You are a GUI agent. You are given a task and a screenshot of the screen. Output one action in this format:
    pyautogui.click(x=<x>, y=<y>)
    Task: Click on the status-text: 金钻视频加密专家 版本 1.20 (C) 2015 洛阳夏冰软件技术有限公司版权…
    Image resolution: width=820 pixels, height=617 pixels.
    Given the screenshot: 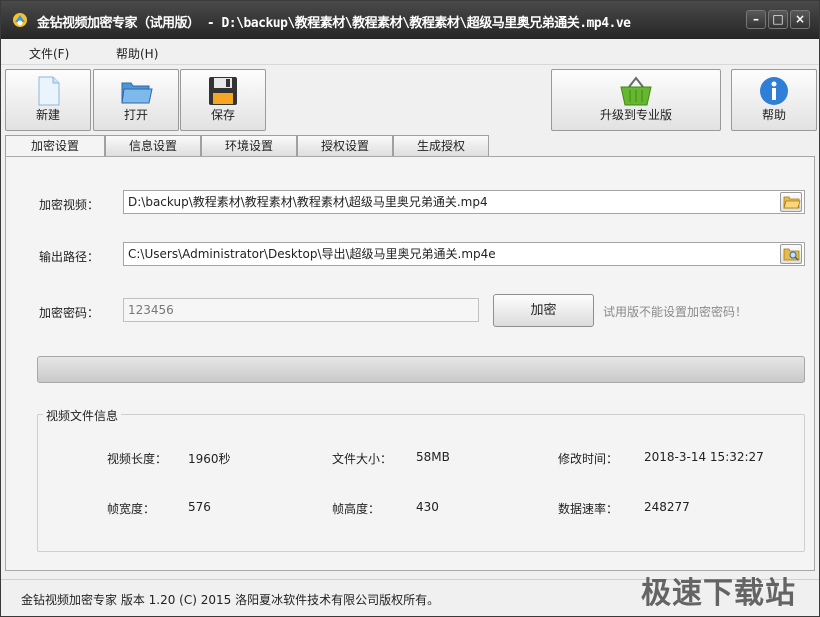 What is the action you would take?
    pyautogui.click(x=230, y=600)
    